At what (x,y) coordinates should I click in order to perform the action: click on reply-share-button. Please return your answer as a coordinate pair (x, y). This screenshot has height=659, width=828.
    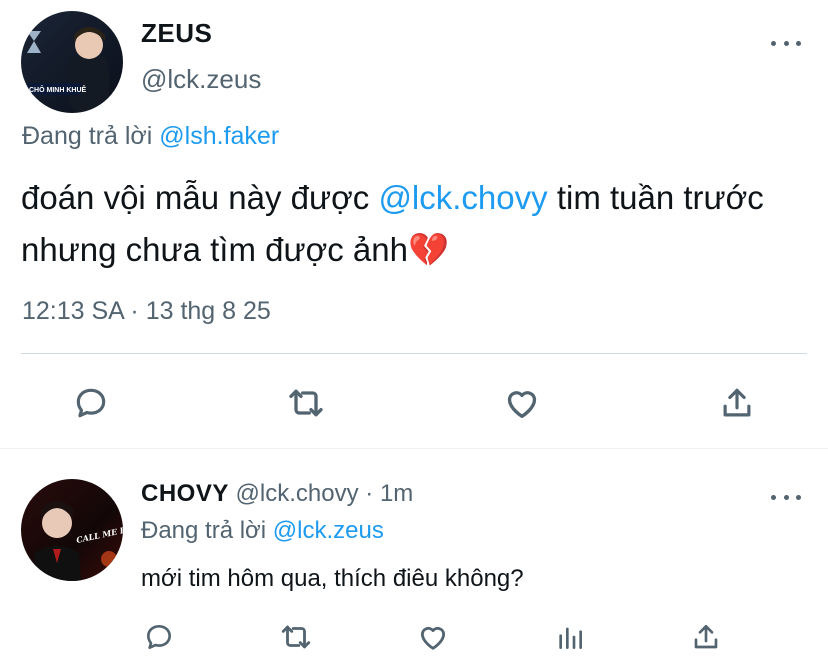
    Looking at the image, I should click on (706, 637).